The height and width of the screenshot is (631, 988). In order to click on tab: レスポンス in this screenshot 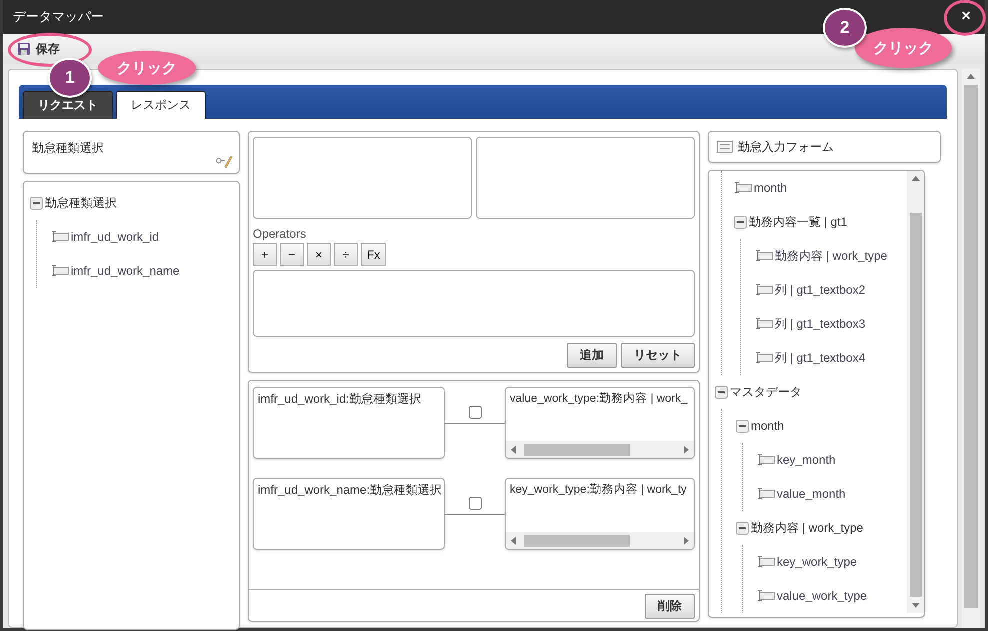, I will do `click(161, 105)`.